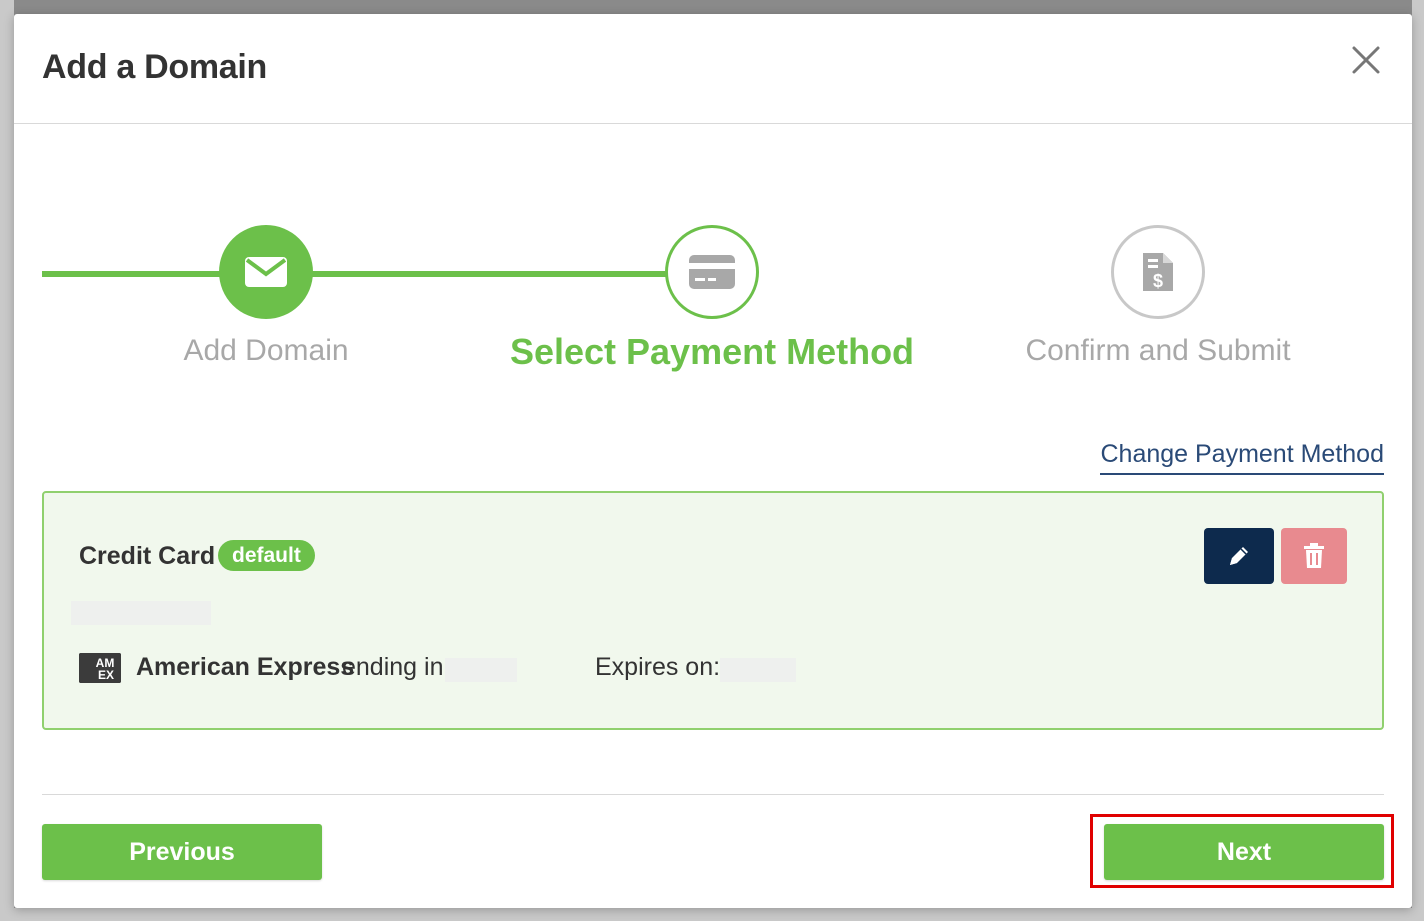  I want to click on card-type-label: Credit Card, so click(147, 556).